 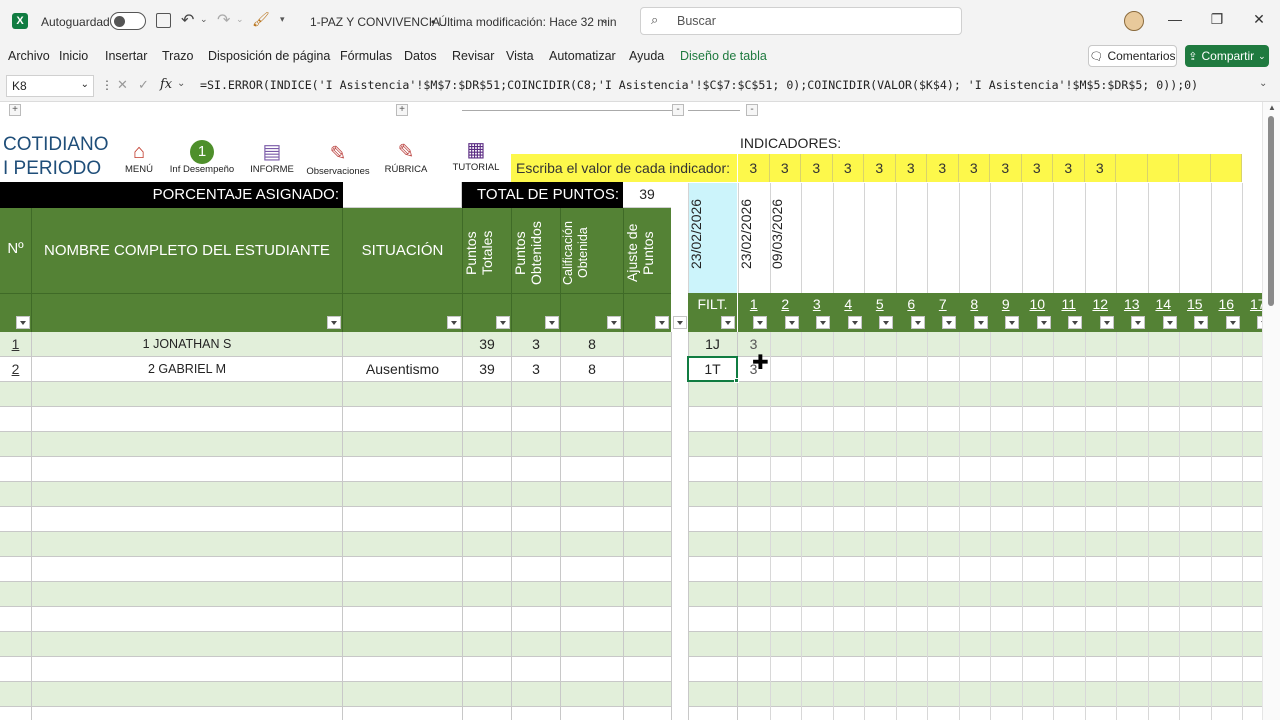 What do you see at coordinates (187, 369) in the screenshot?
I see `student-name: 2 GABRIEL M` at bounding box center [187, 369].